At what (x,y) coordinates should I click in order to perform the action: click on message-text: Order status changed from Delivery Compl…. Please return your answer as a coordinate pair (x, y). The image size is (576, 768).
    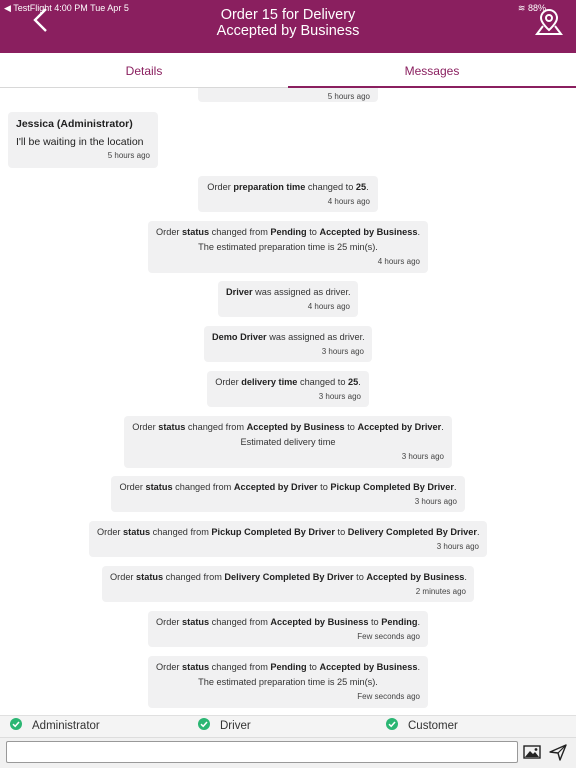
    Looking at the image, I should click on (288, 577).